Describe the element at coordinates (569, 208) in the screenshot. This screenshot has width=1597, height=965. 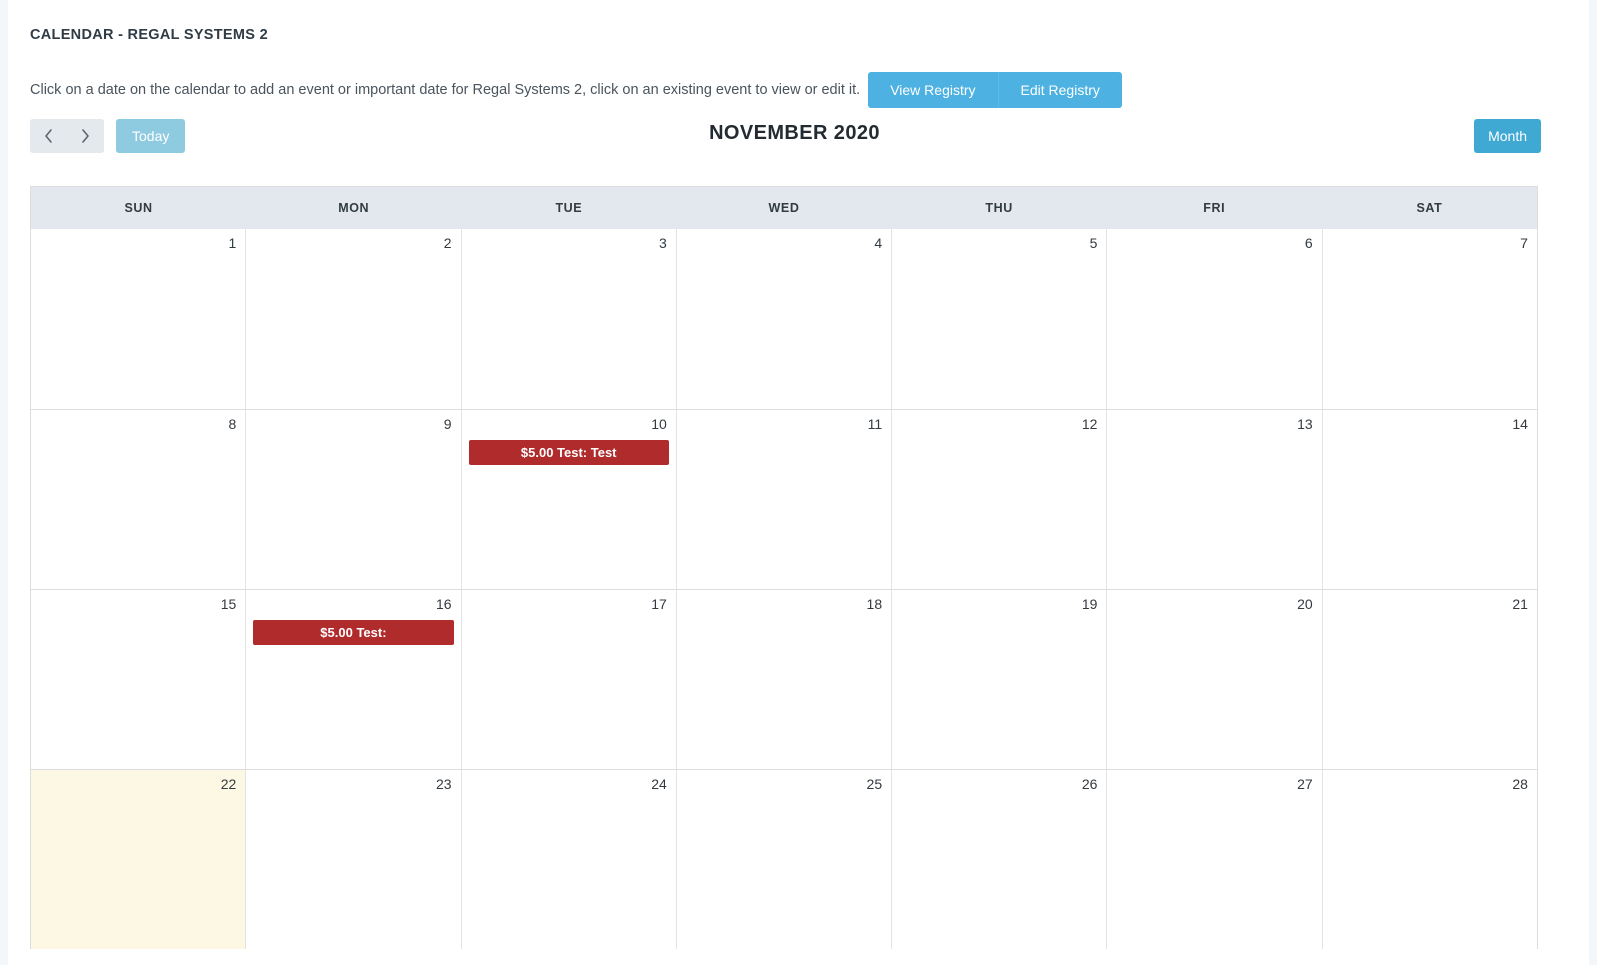
I see `weekday-header-tue: TUE` at that location.